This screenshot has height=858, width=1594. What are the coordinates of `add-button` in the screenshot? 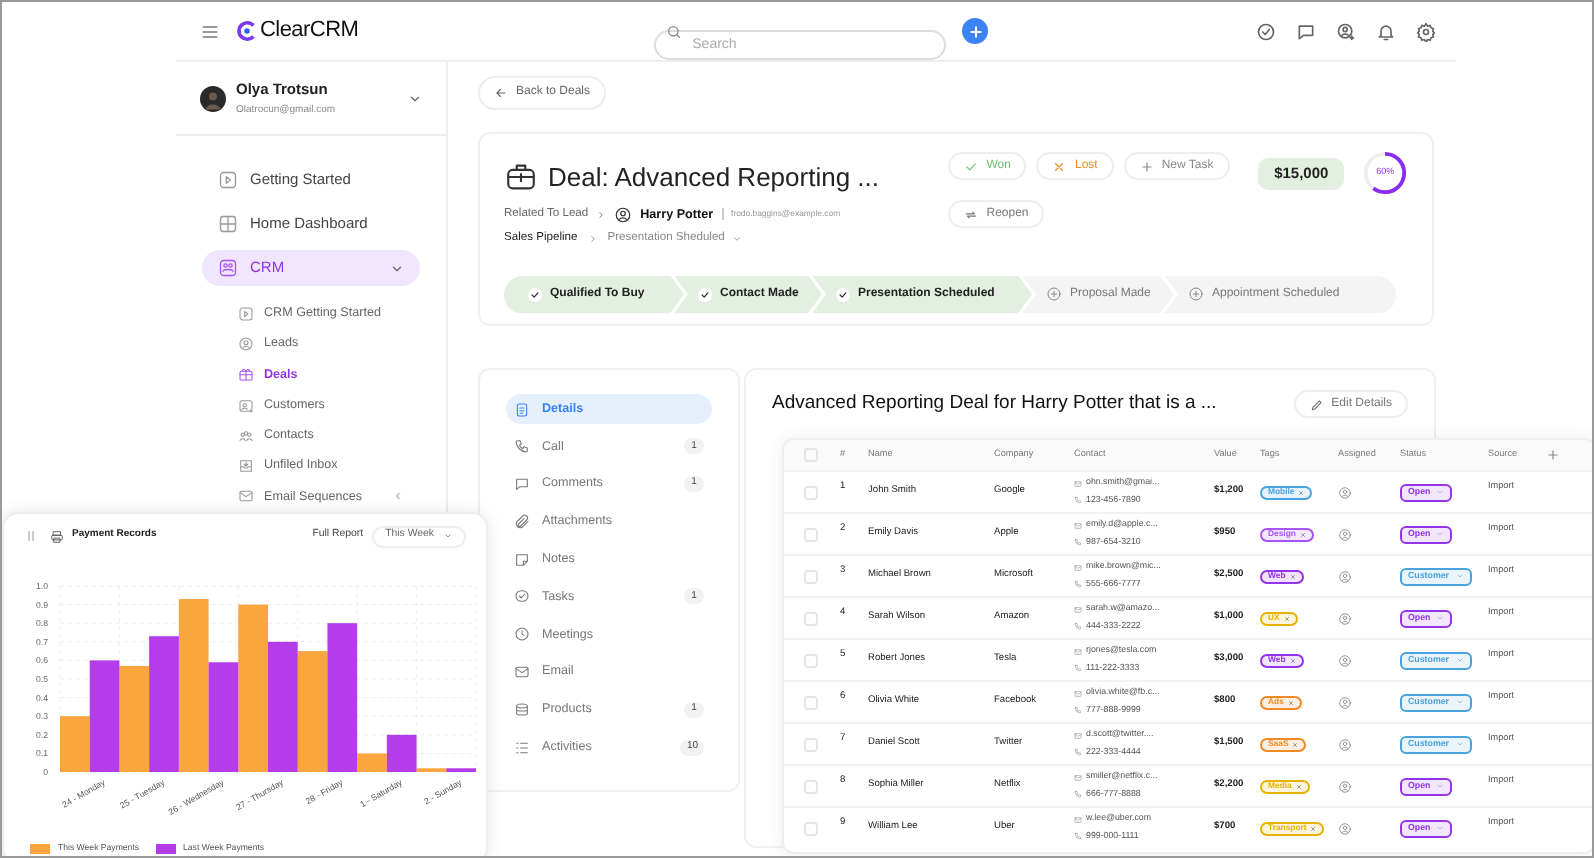 It's located at (975, 31).